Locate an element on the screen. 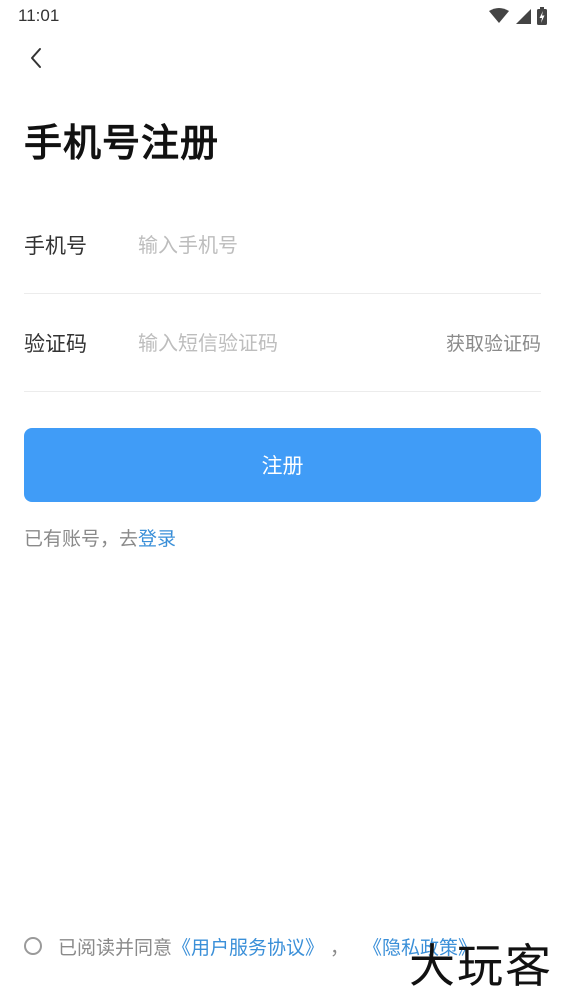 The width and height of the screenshot is (565, 1004). code-row: 验证码 获取验证码 is located at coordinates (282, 343).